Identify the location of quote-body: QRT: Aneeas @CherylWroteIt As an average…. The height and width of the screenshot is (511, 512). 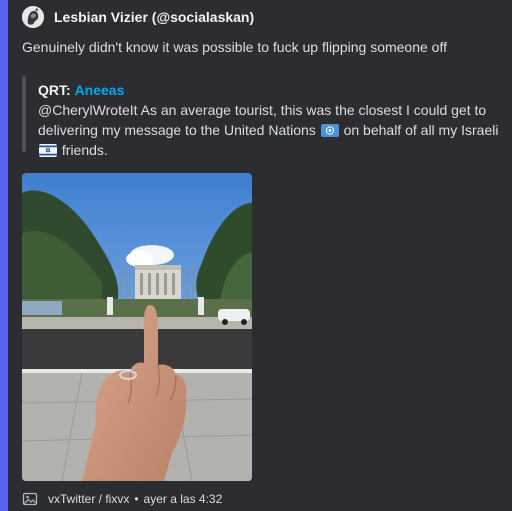
(273, 120).